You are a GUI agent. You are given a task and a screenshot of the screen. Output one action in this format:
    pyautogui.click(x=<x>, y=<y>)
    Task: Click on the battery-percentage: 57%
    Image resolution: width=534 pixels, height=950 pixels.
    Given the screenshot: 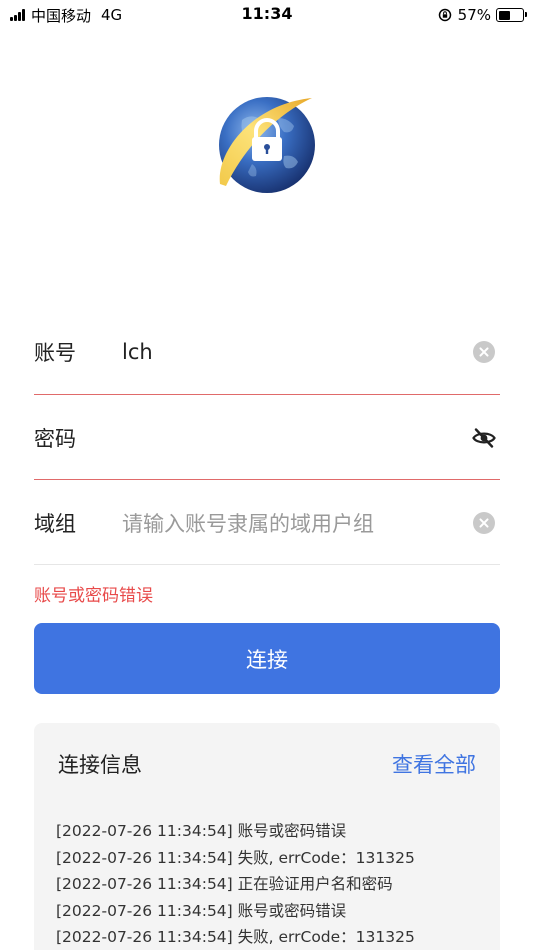 What is the action you would take?
    pyautogui.click(x=474, y=15)
    